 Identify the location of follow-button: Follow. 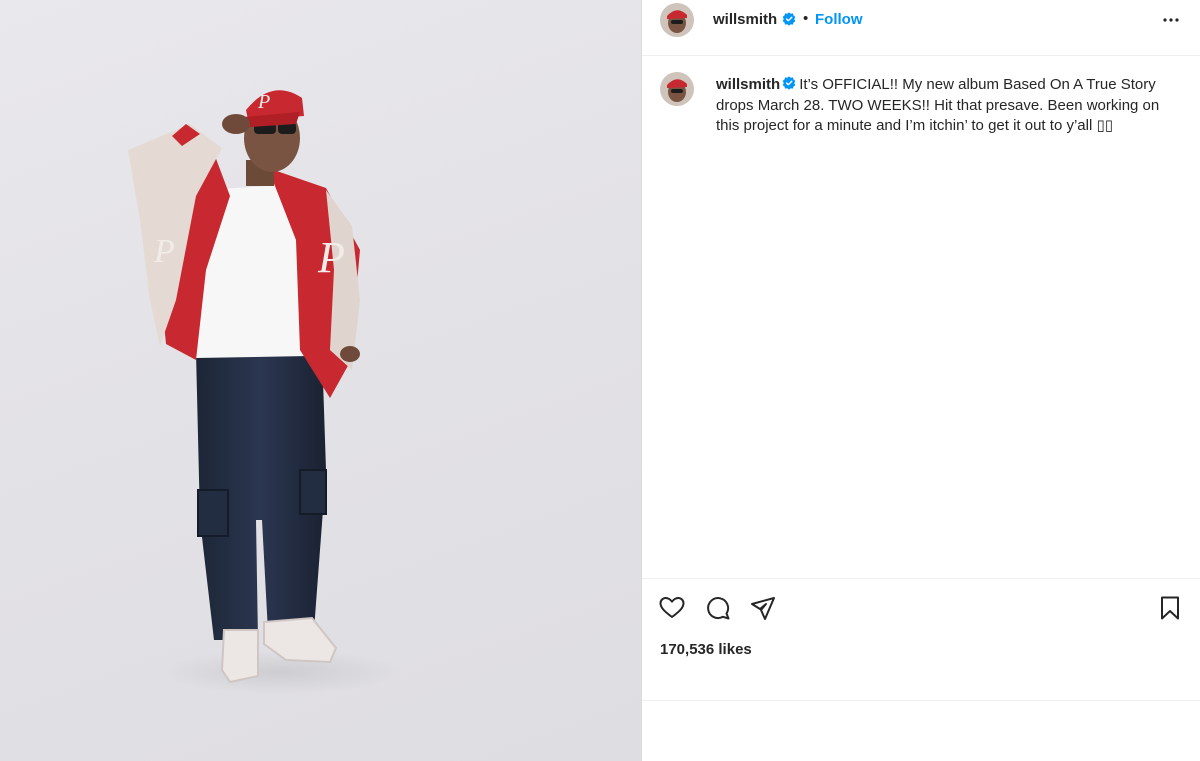
(839, 19).